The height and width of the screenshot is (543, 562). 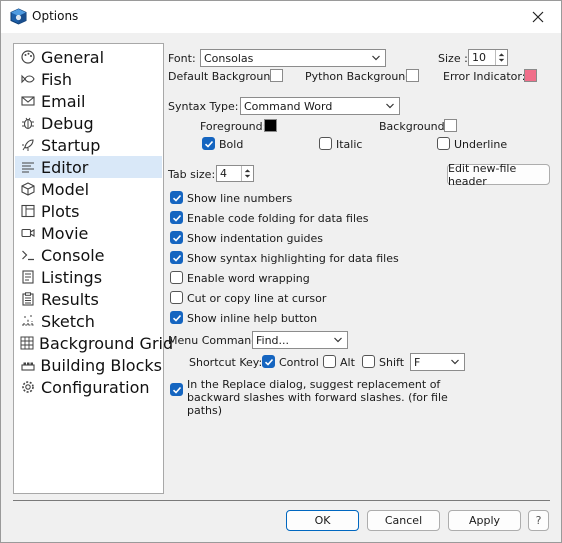 I want to click on indentation-guides-checkbox, so click(x=176, y=237).